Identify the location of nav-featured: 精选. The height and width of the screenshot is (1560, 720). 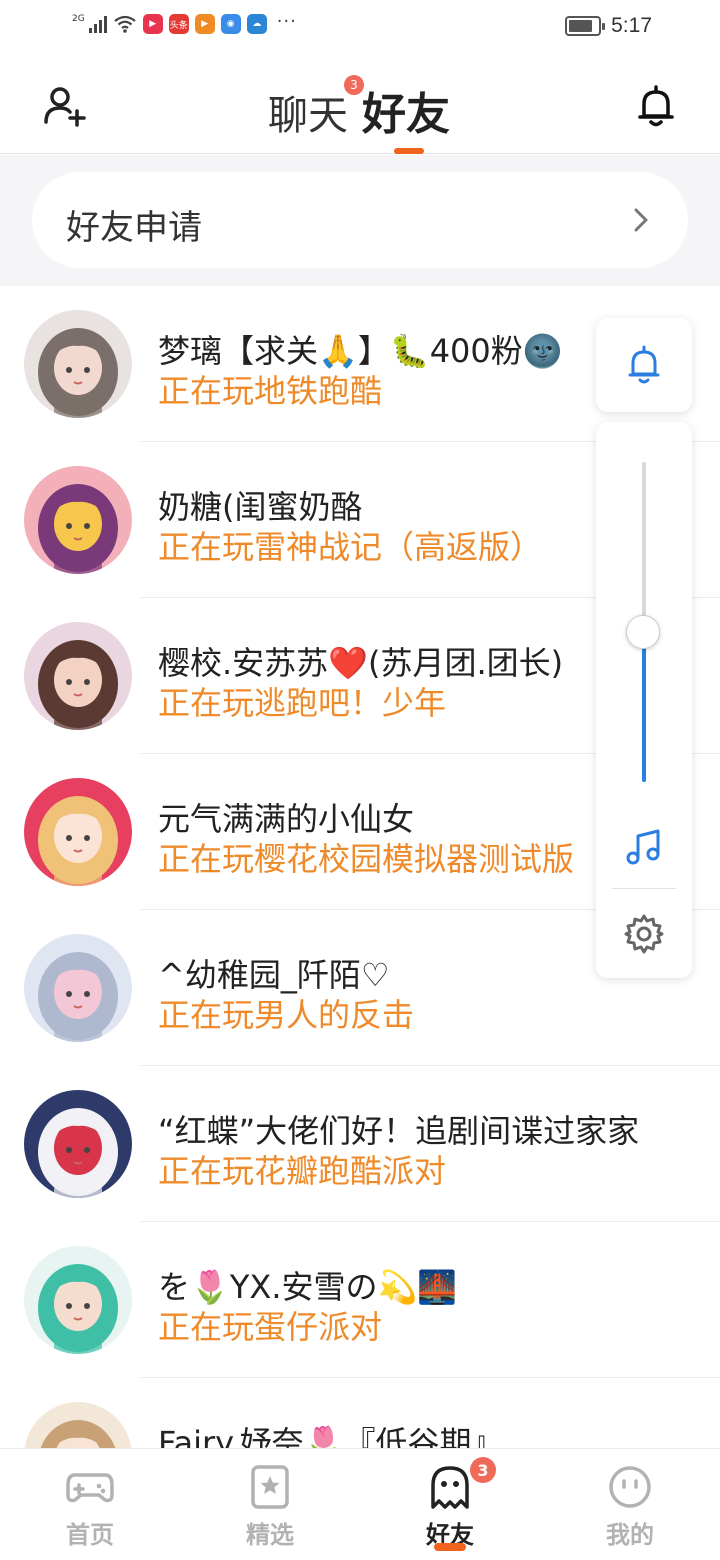
(270, 1504).